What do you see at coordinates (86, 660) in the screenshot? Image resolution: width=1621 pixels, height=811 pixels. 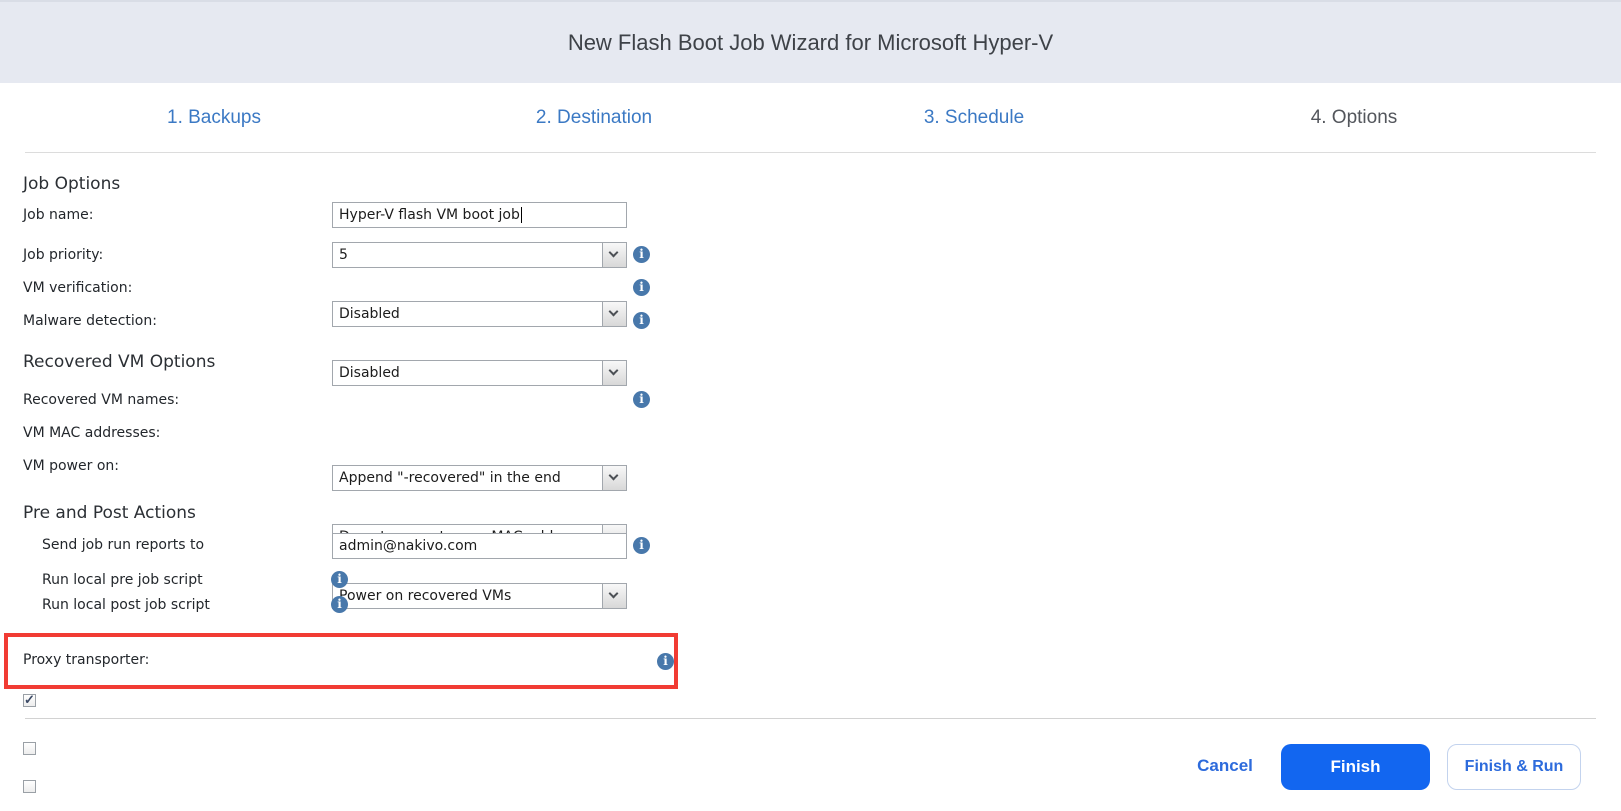 I see `proxy-transporter-label: Proxy transporter:` at bounding box center [86, 660].